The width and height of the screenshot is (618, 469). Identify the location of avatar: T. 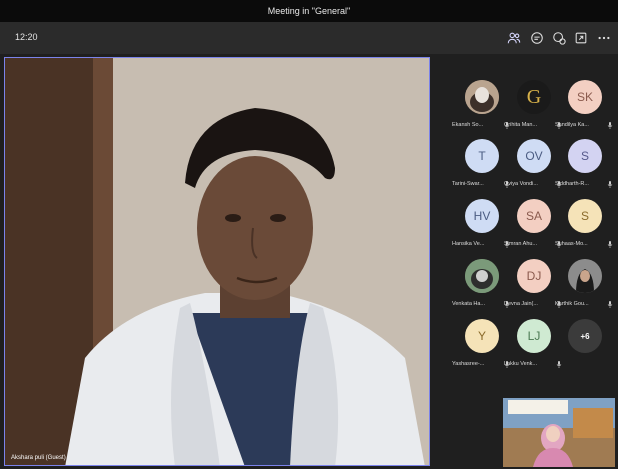
(482, 156).